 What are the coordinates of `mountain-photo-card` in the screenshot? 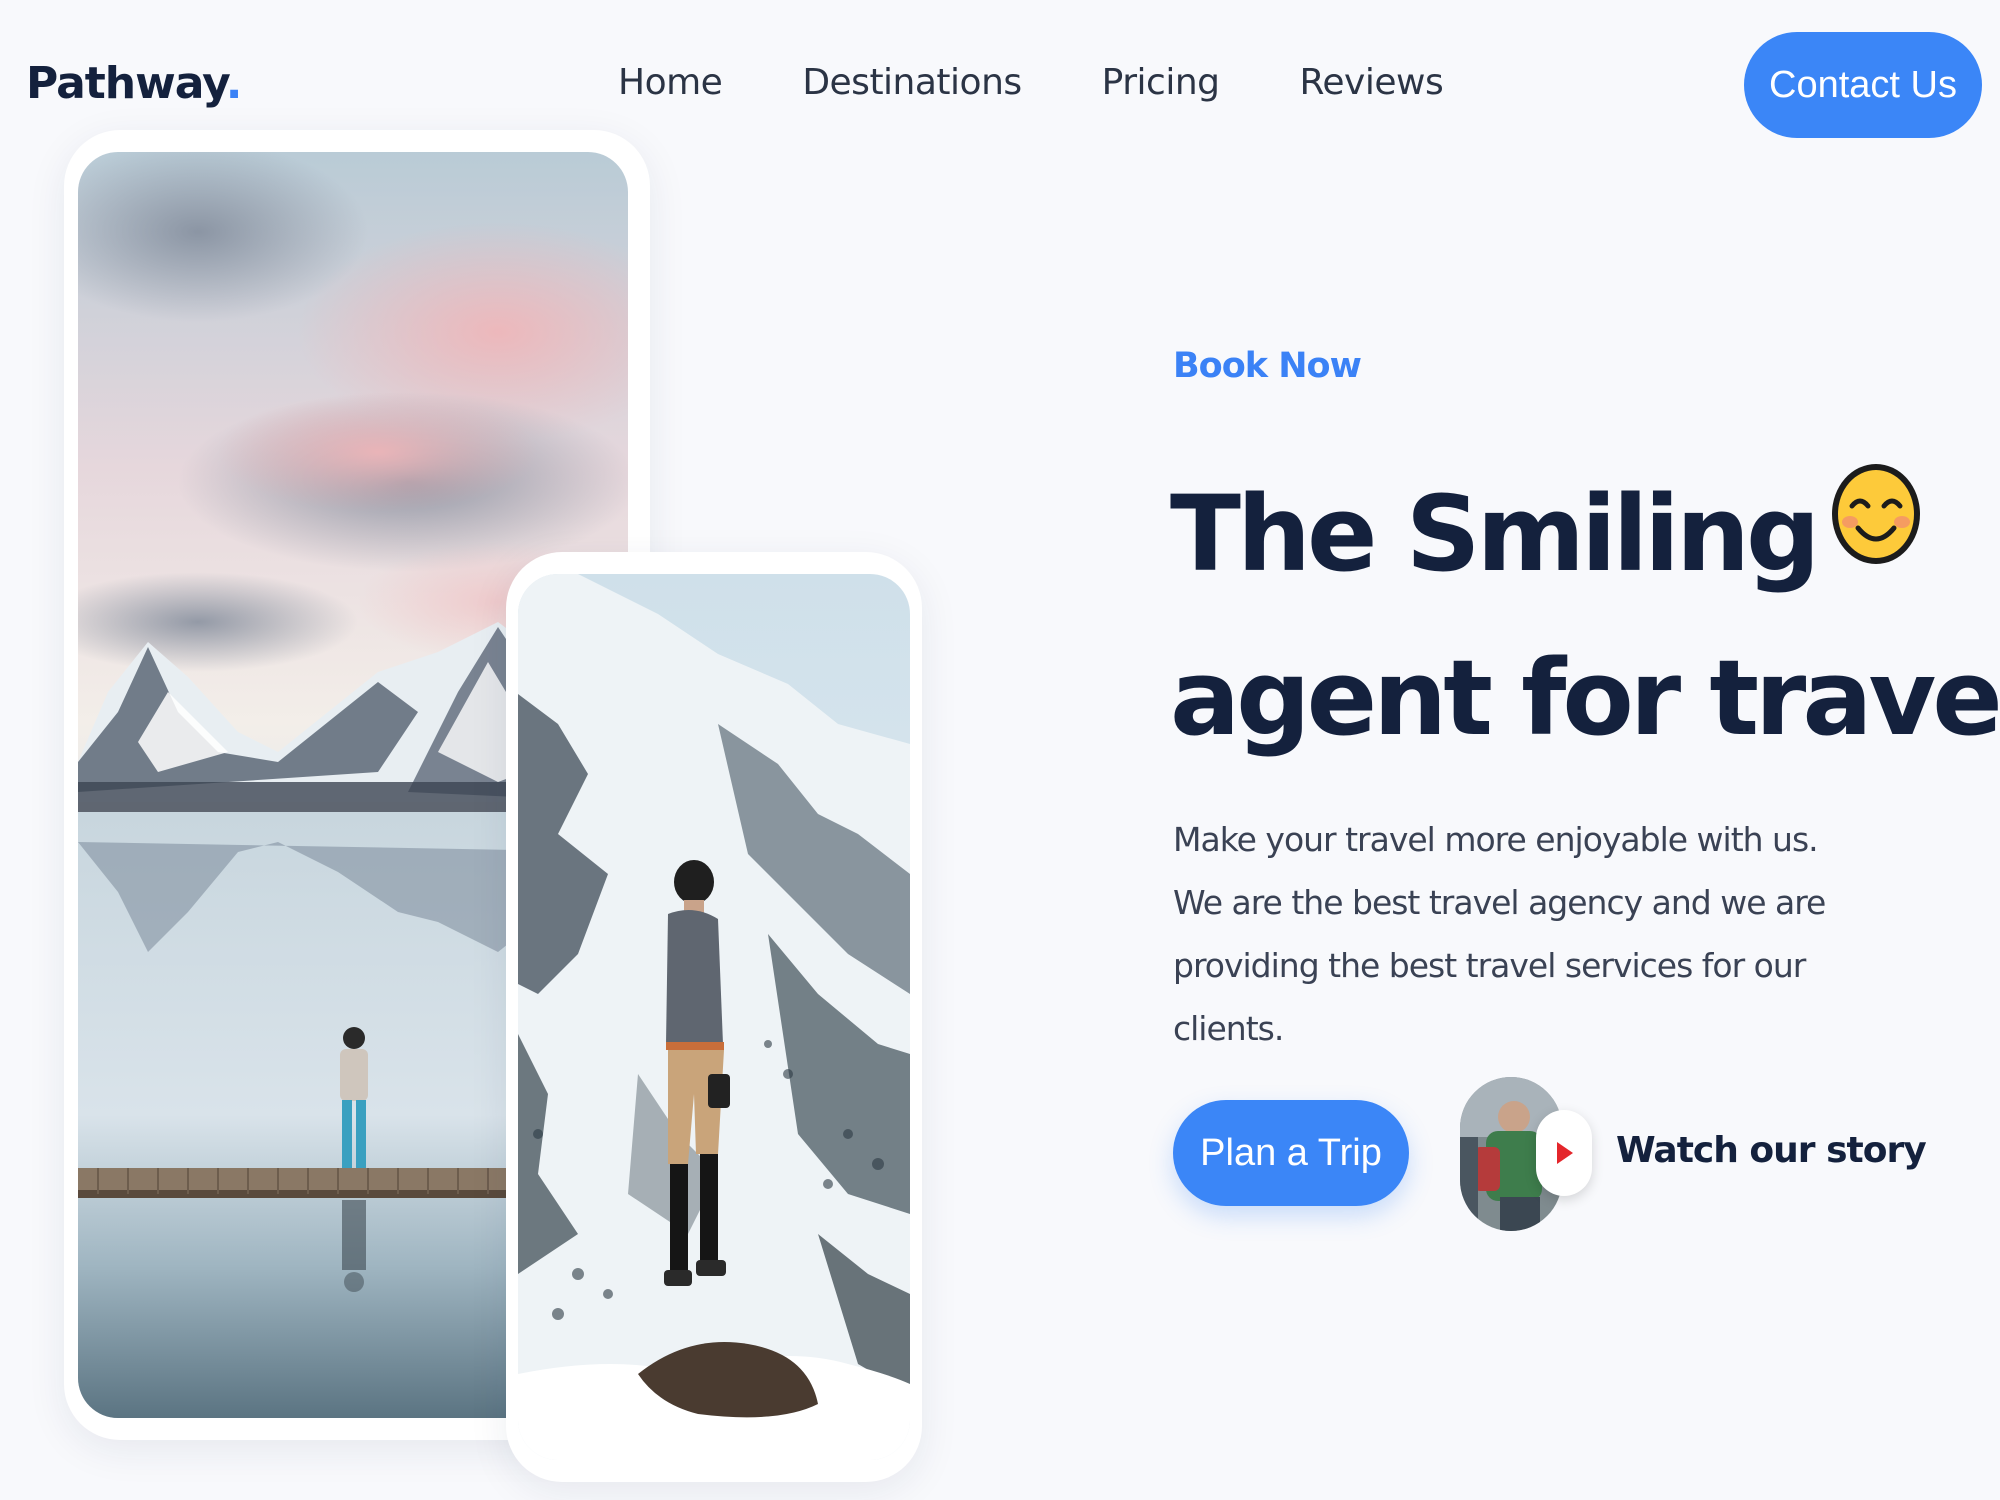 It's located at (714, 1017).